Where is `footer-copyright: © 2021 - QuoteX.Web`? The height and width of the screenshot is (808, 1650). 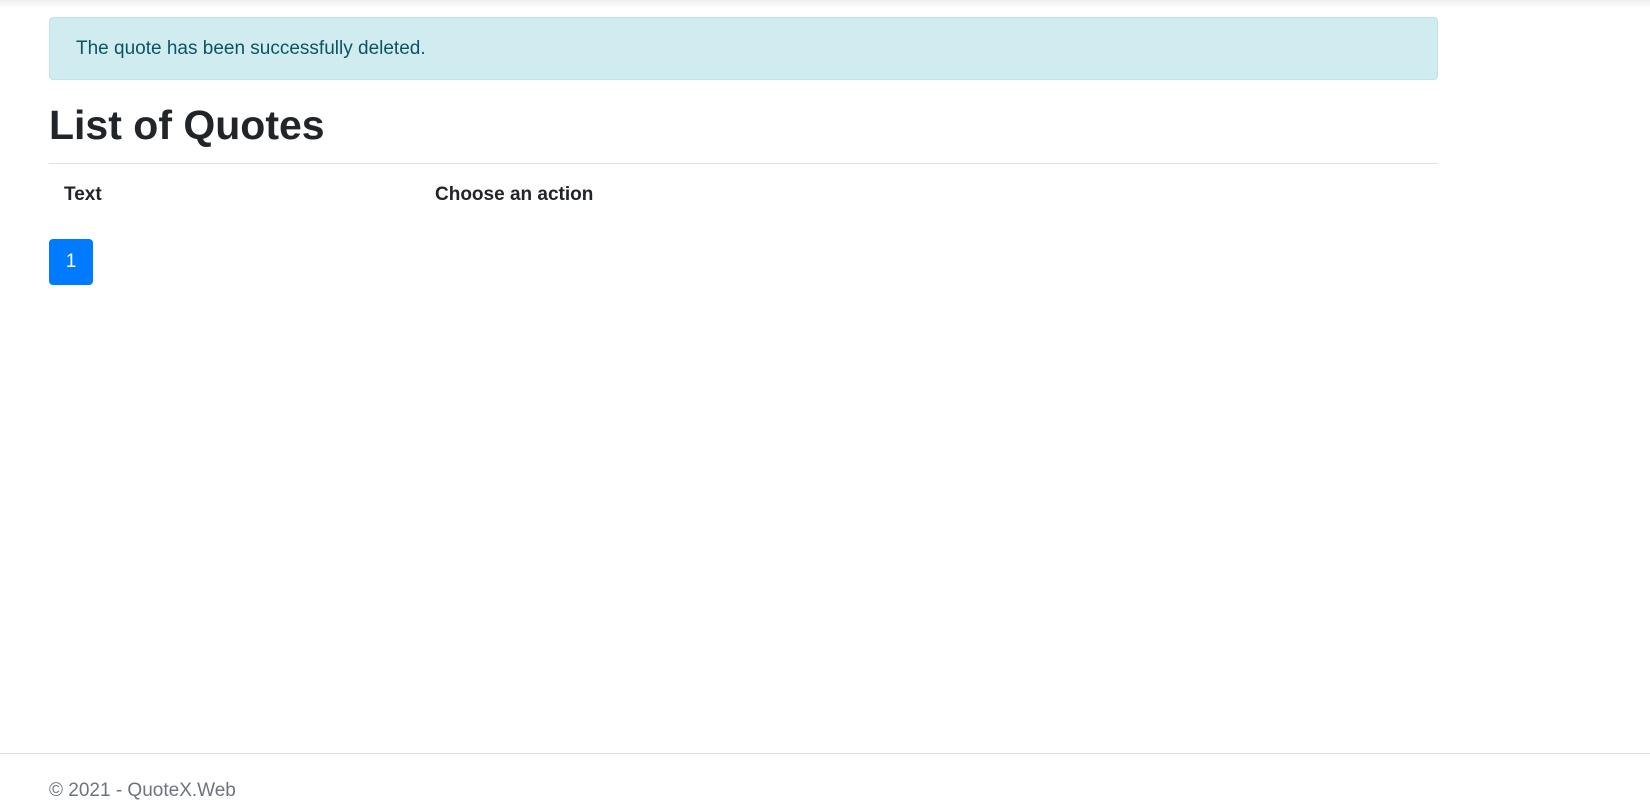 footer-copyright: © 2021 - QuoteX.Web is located at coordinates (142, 790).